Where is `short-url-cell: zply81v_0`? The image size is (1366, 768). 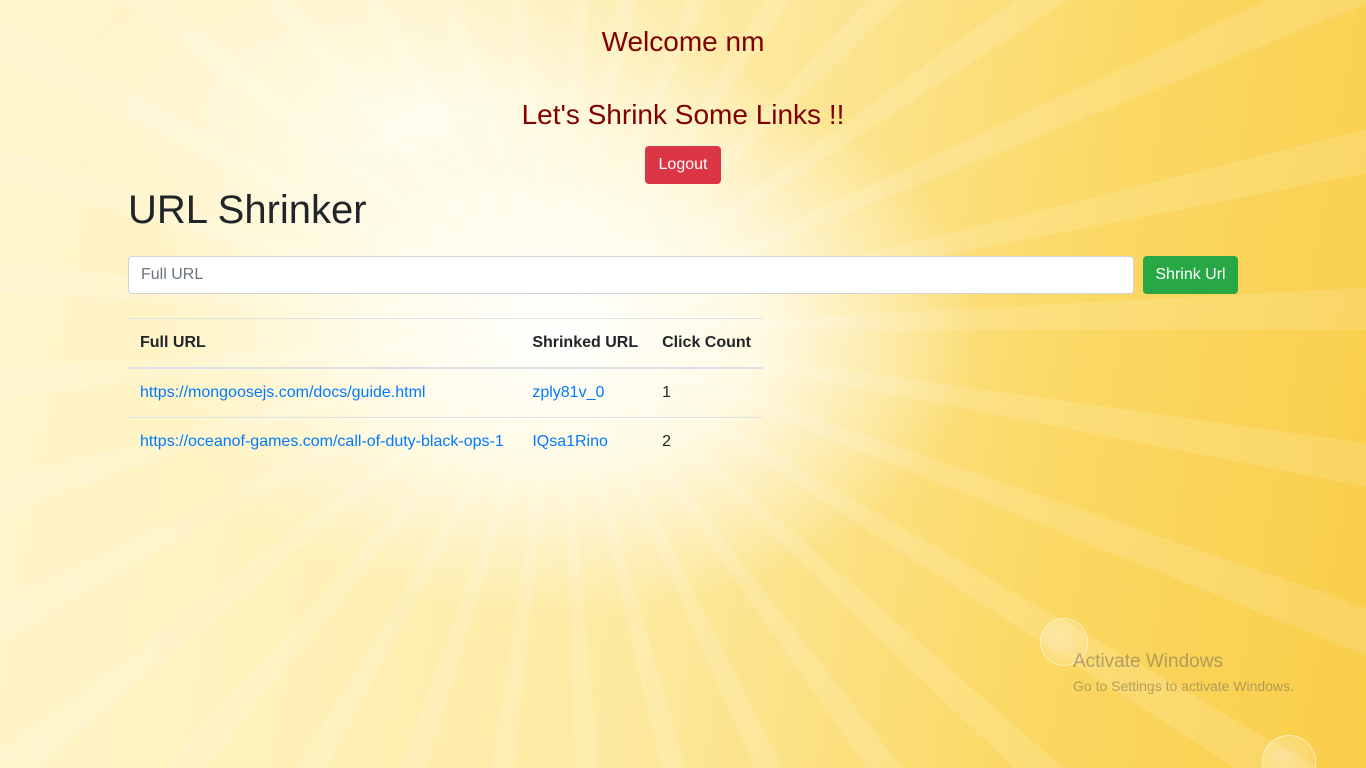 short-url-cell: zply81v_0 is located at coordinates (585, 392).